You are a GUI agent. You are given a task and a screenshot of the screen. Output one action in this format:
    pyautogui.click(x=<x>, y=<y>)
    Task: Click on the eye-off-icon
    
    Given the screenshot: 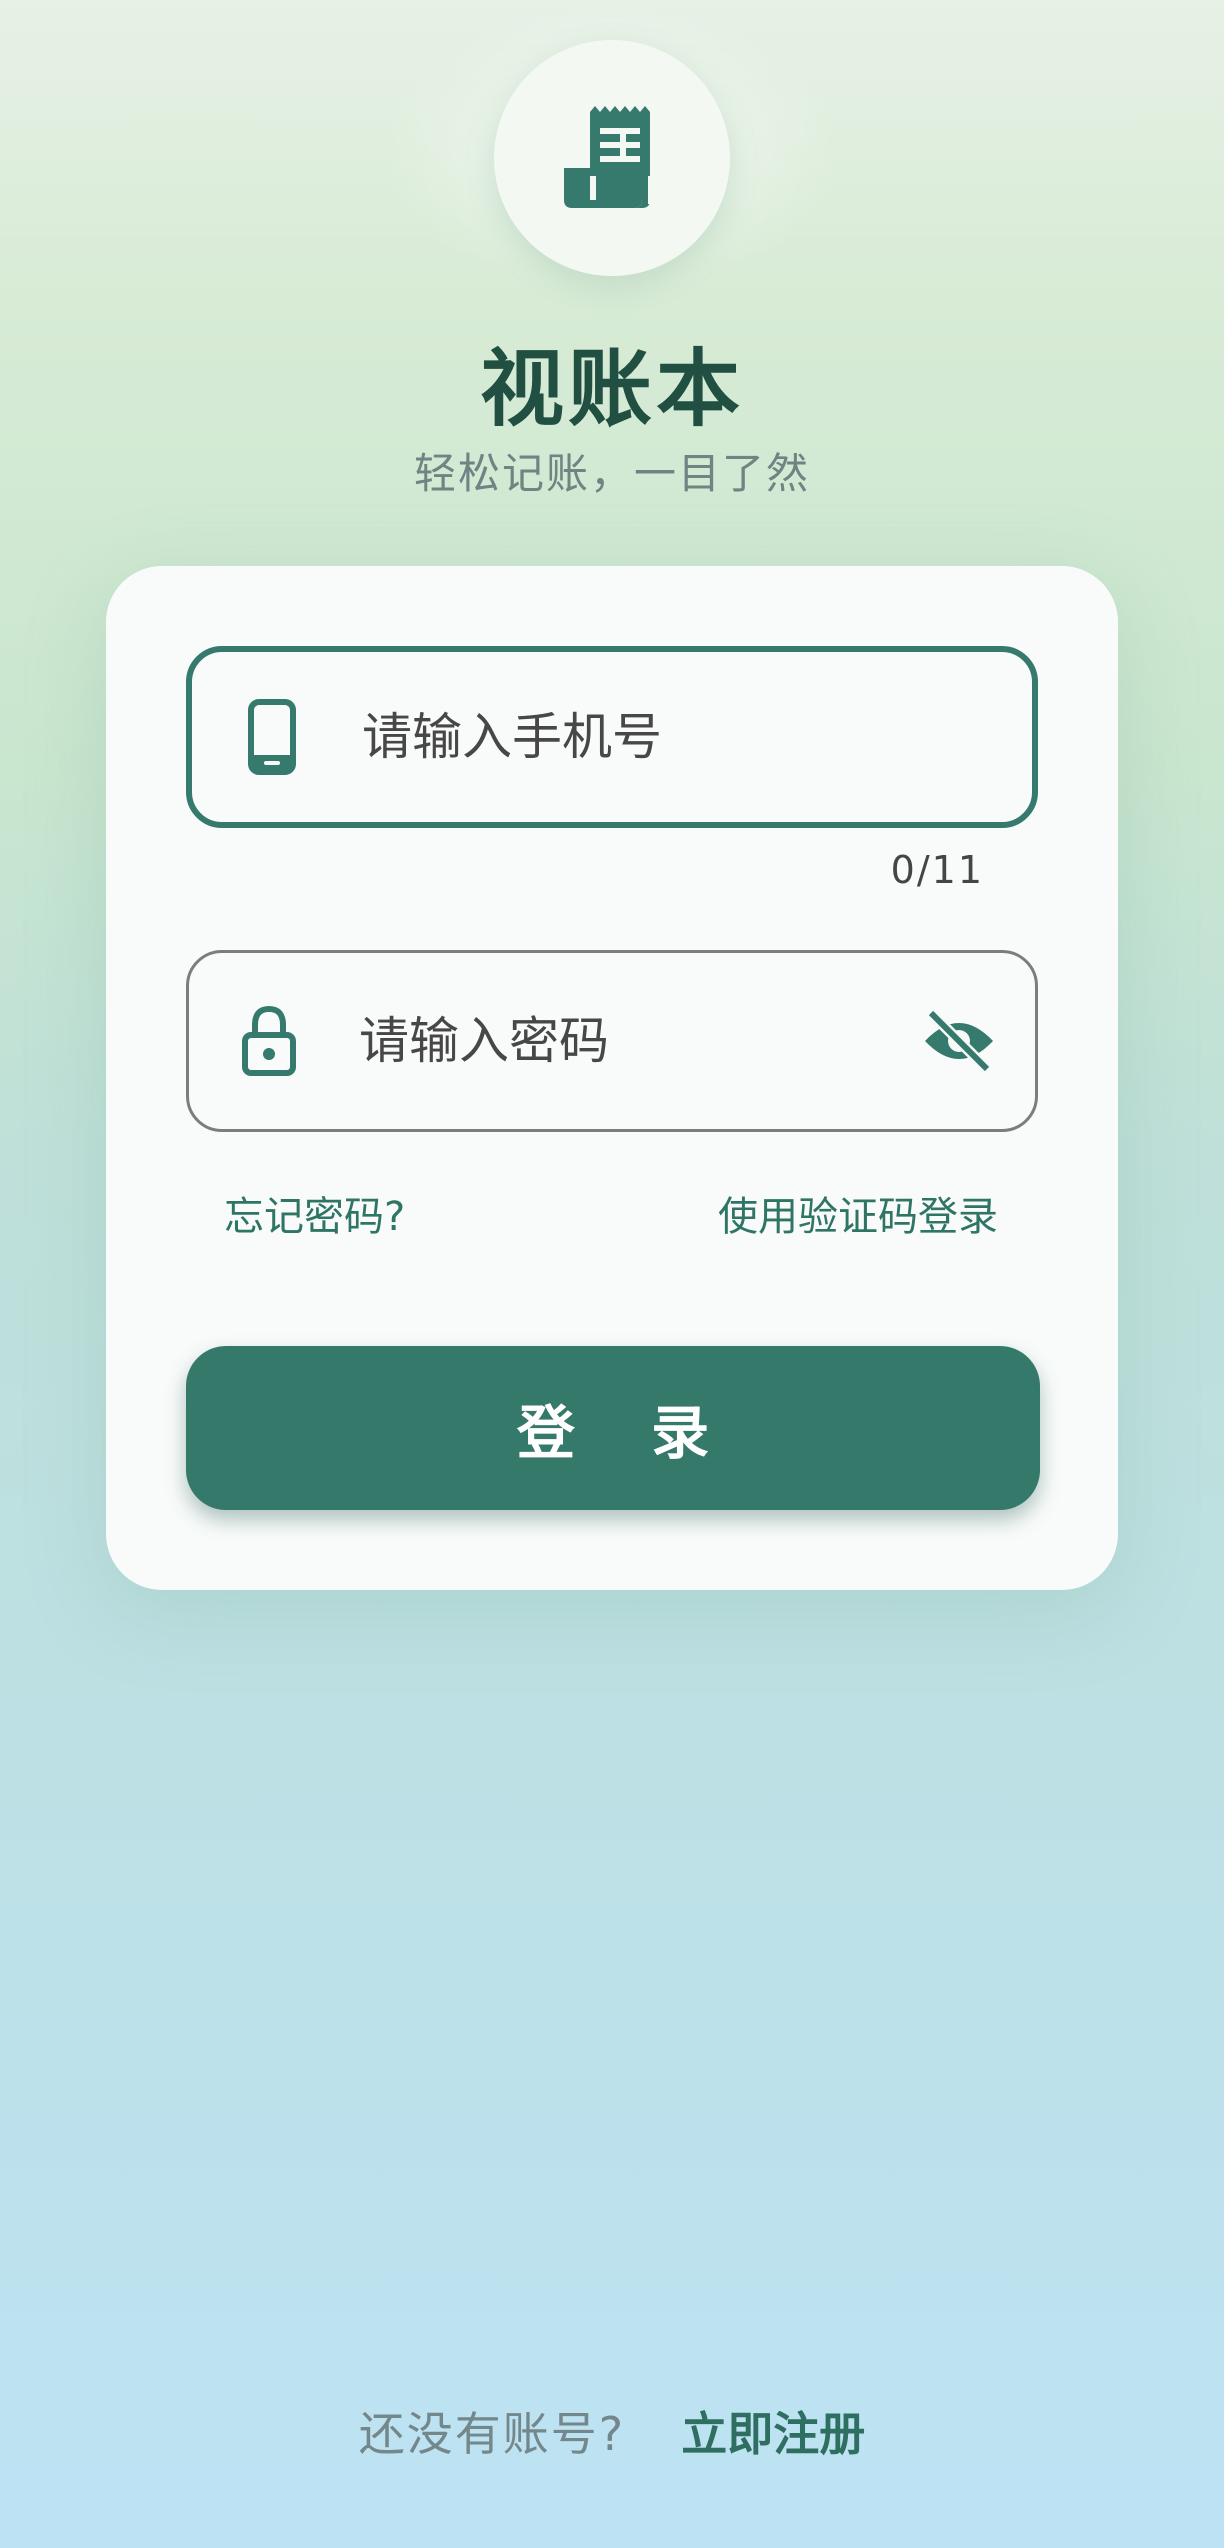 What is the action you would take?
    pyautogui.click(x=959, y=1041)
    